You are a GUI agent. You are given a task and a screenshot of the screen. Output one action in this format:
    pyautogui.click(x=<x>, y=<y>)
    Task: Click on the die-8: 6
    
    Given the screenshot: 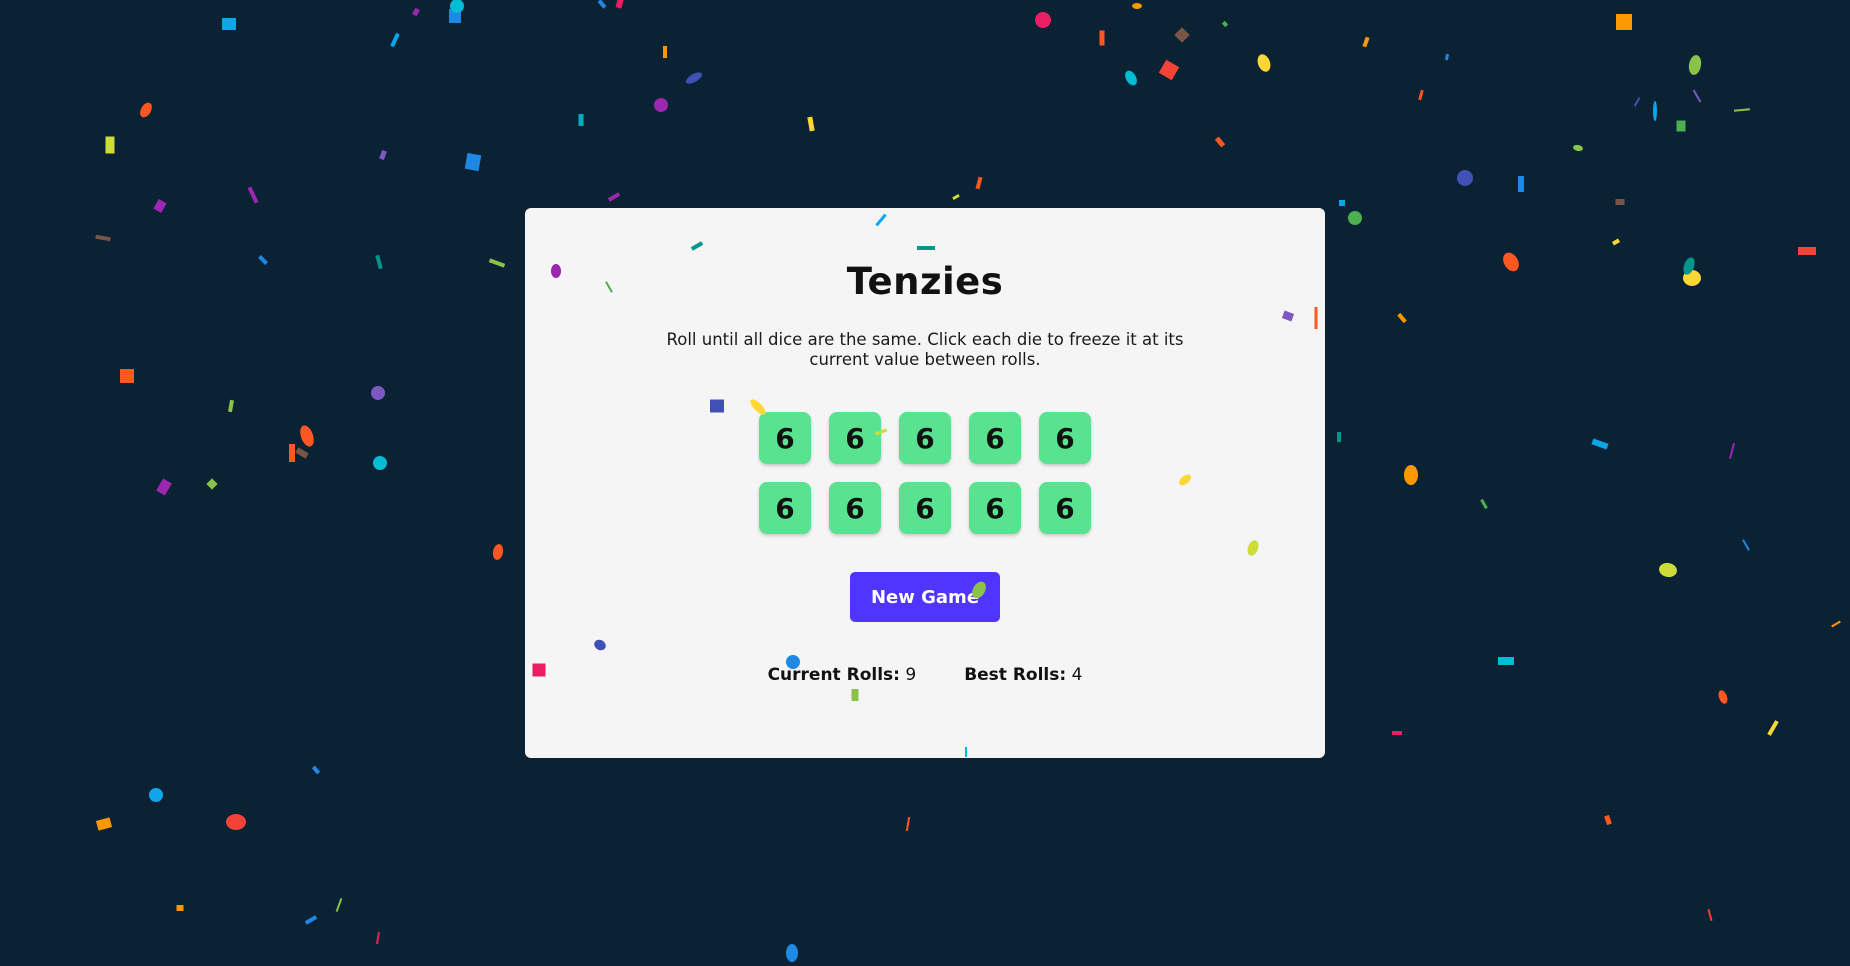 What is the action you would take?
    pyautogui.click(x=925, y=508)
    